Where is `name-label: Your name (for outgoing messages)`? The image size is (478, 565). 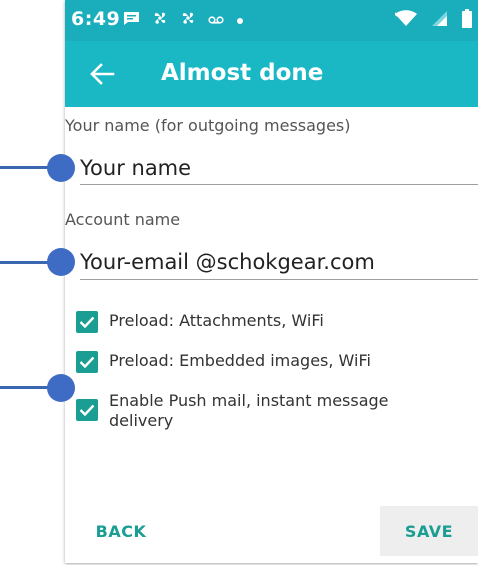
name-label: Your name (for outgoing messages) is located at coordinates (208, 125).